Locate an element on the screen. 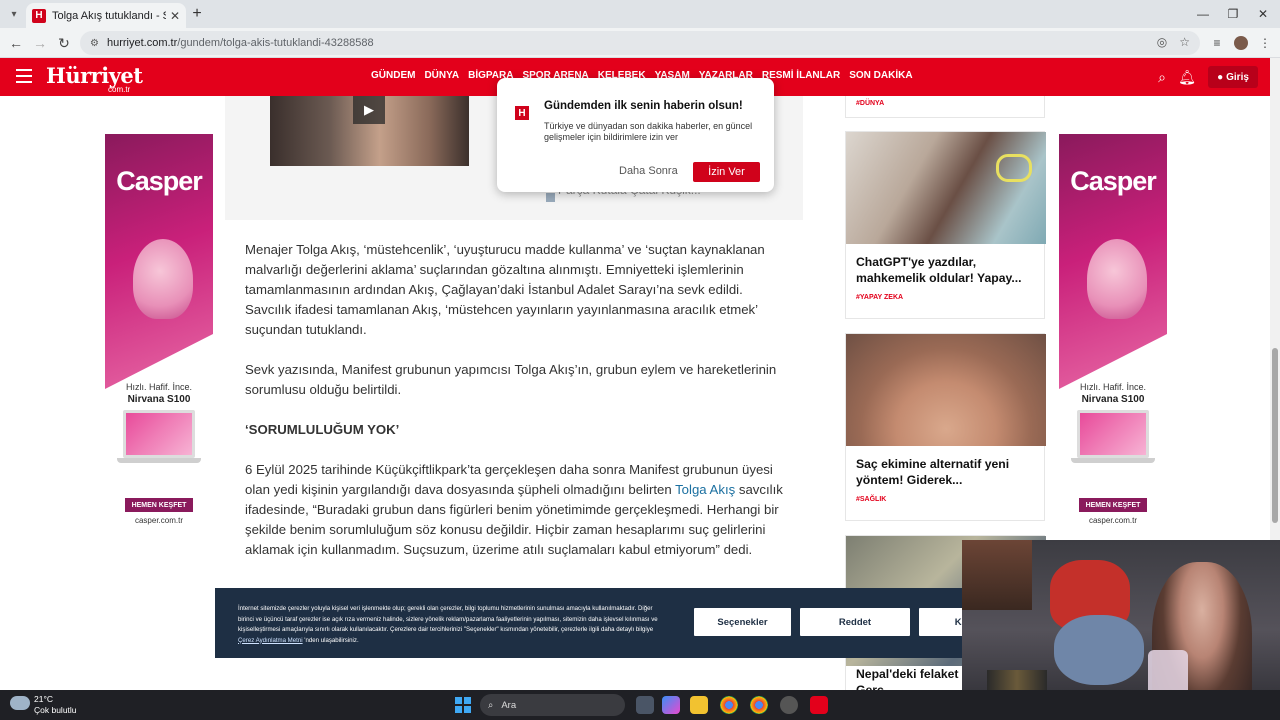 This screenshot has width=1280, height=720. url-domain: hurriyet.com.tr is located at coordinates (142, 43).